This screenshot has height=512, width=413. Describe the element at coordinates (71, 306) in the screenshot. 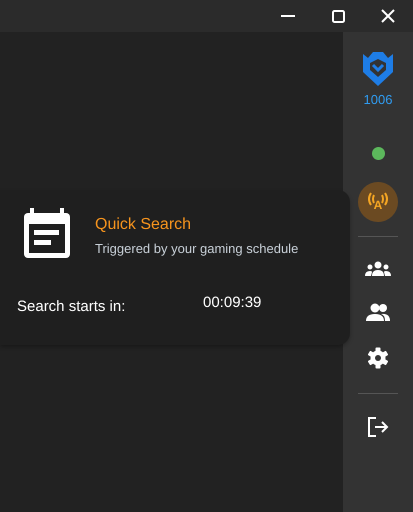

I see `countdown-label: Search starts in:` at that location.